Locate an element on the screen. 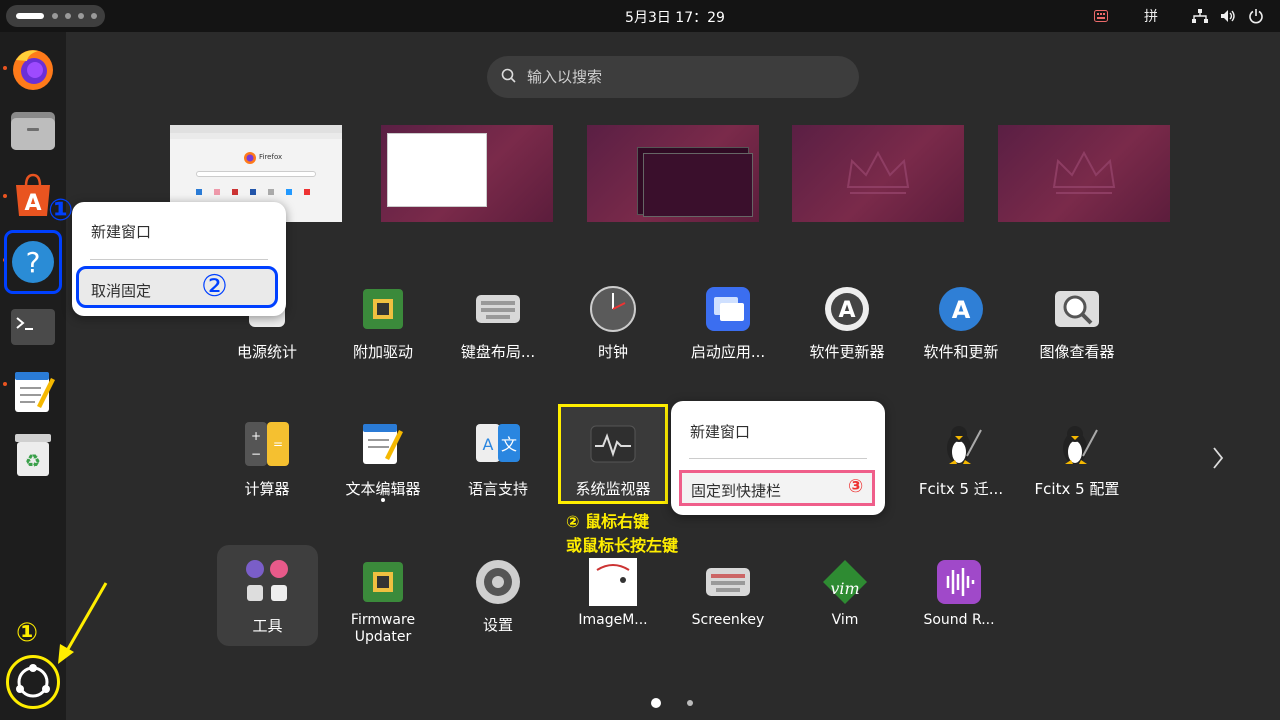  search-box is located at coordinates (673, 77).